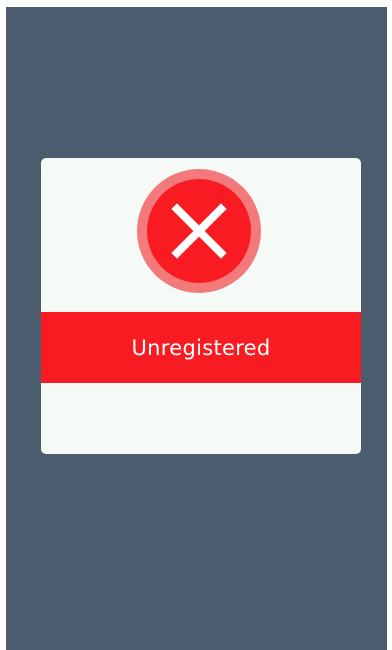 Image resolution: width=392 pixels, height=650 pixels. Describe the element at coordinates (199, 231) in the screenshot. I see `close-icon` at that location.